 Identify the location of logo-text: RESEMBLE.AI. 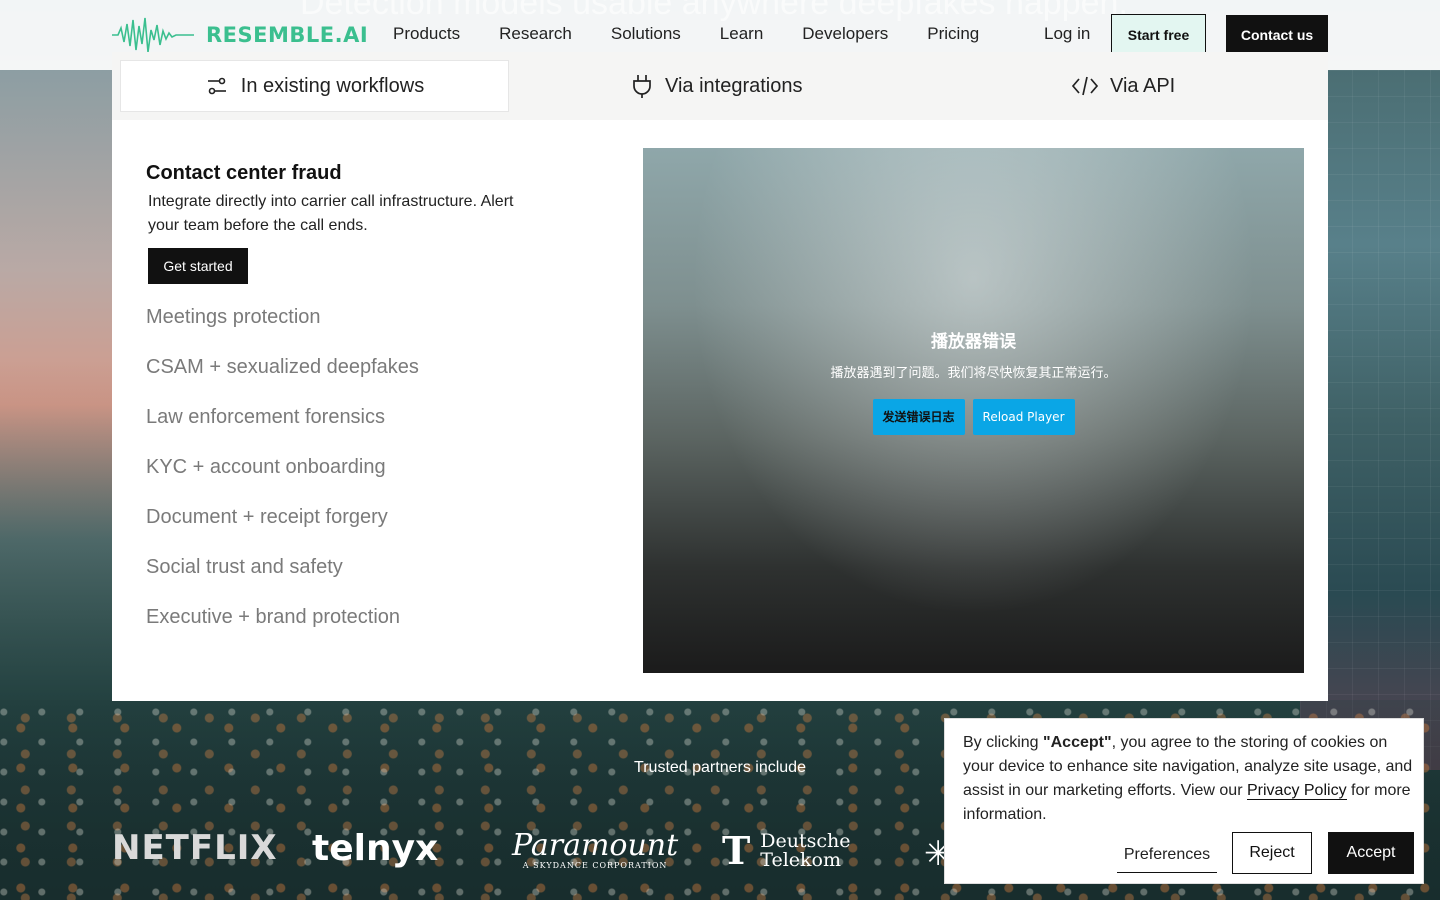
(287, 35).